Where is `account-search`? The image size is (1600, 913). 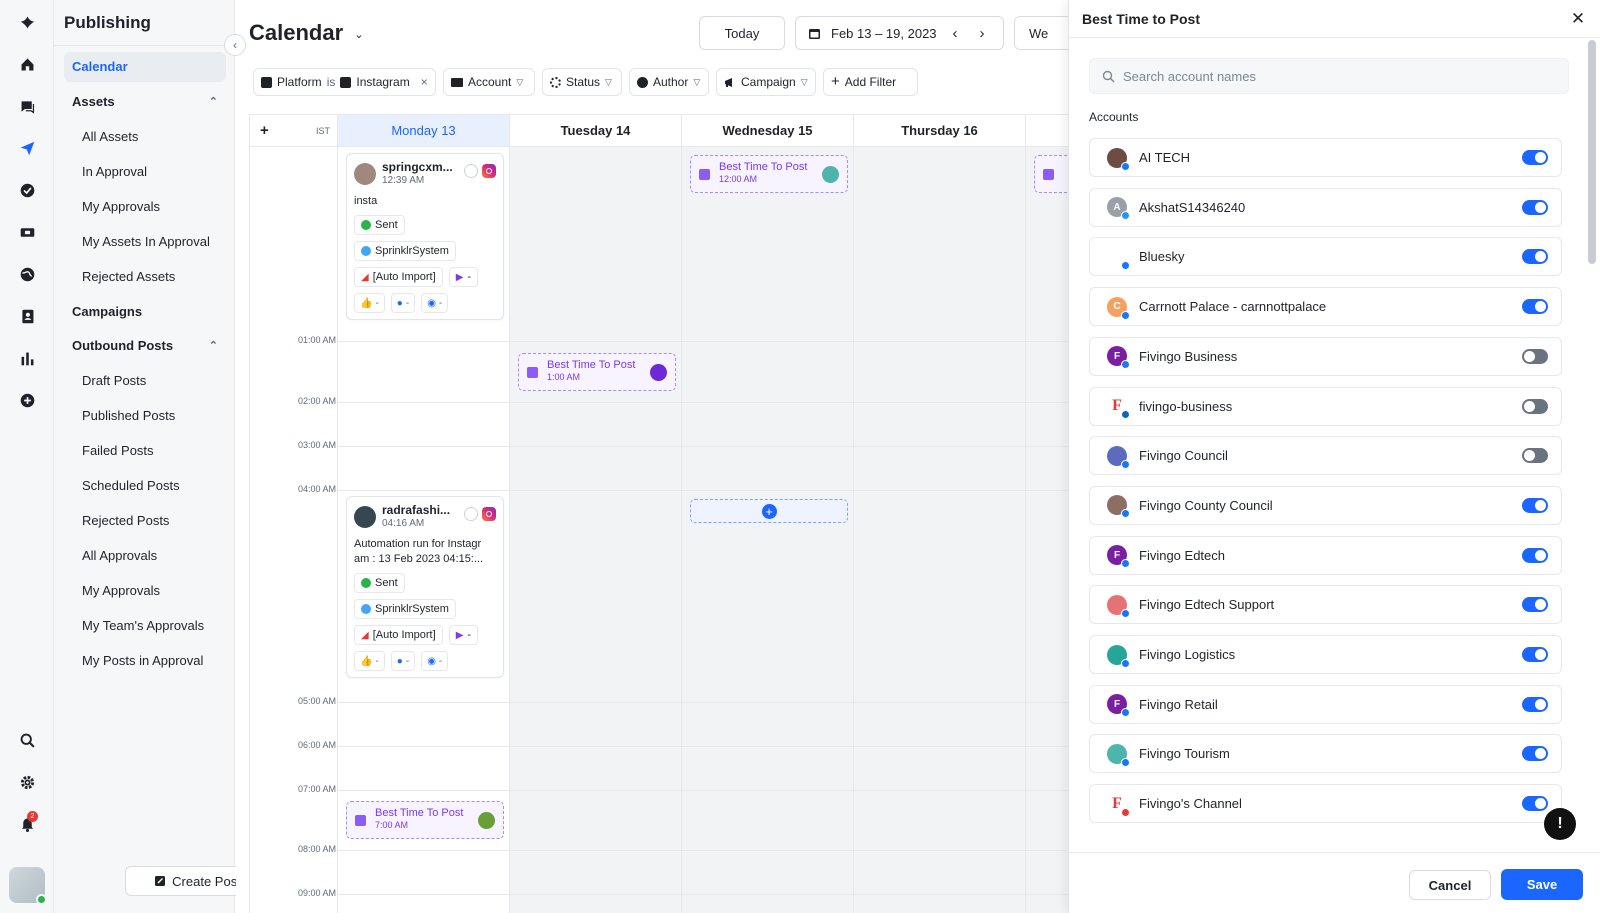
account-search is located at coordinates (1329, 76).